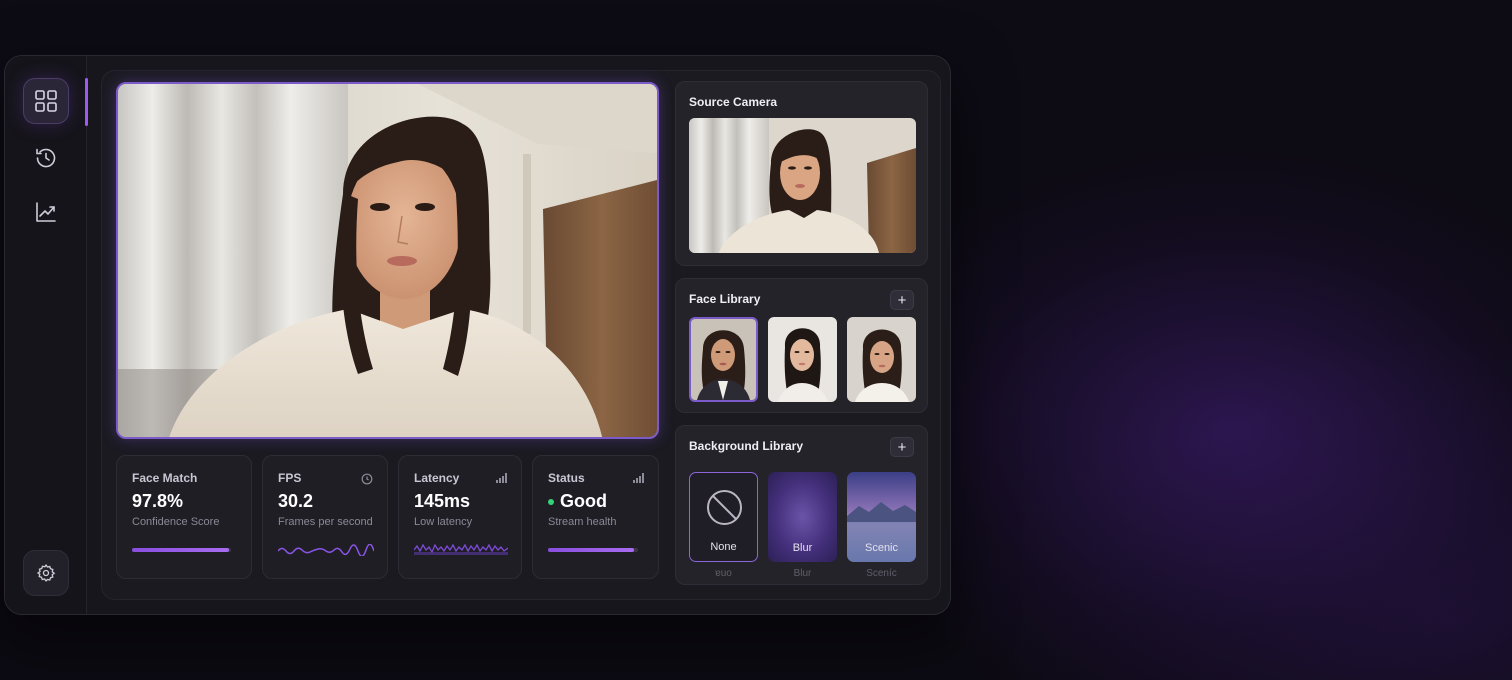 This screenshot has width=1512, height=680. What do you see at coordinates (881, 573) in the screenshot?
I see `background-reflection-label: Sceníc` at bounding box center [881, 573].